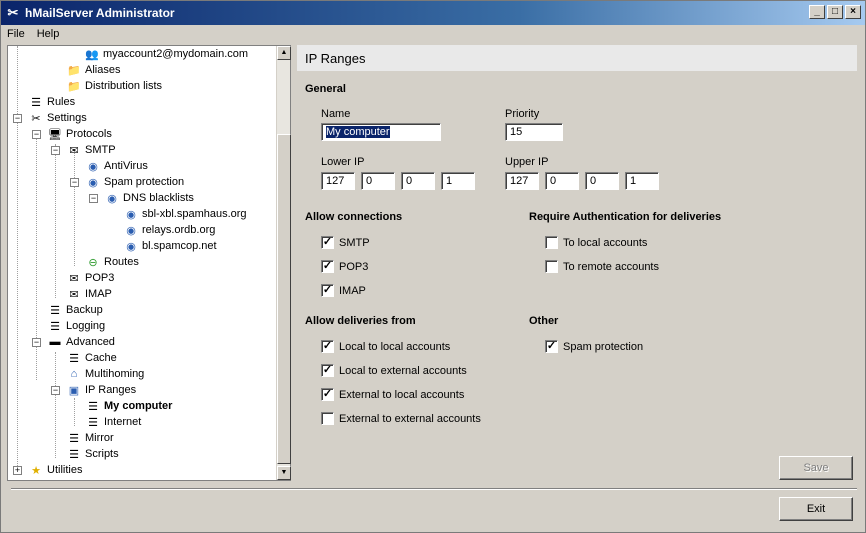  Describe the element at coordinates (184, 214) in the screenshot. I see `tree-item-blacklist-1: ◉ sbl-xbl.spamhaus.org` at that location.